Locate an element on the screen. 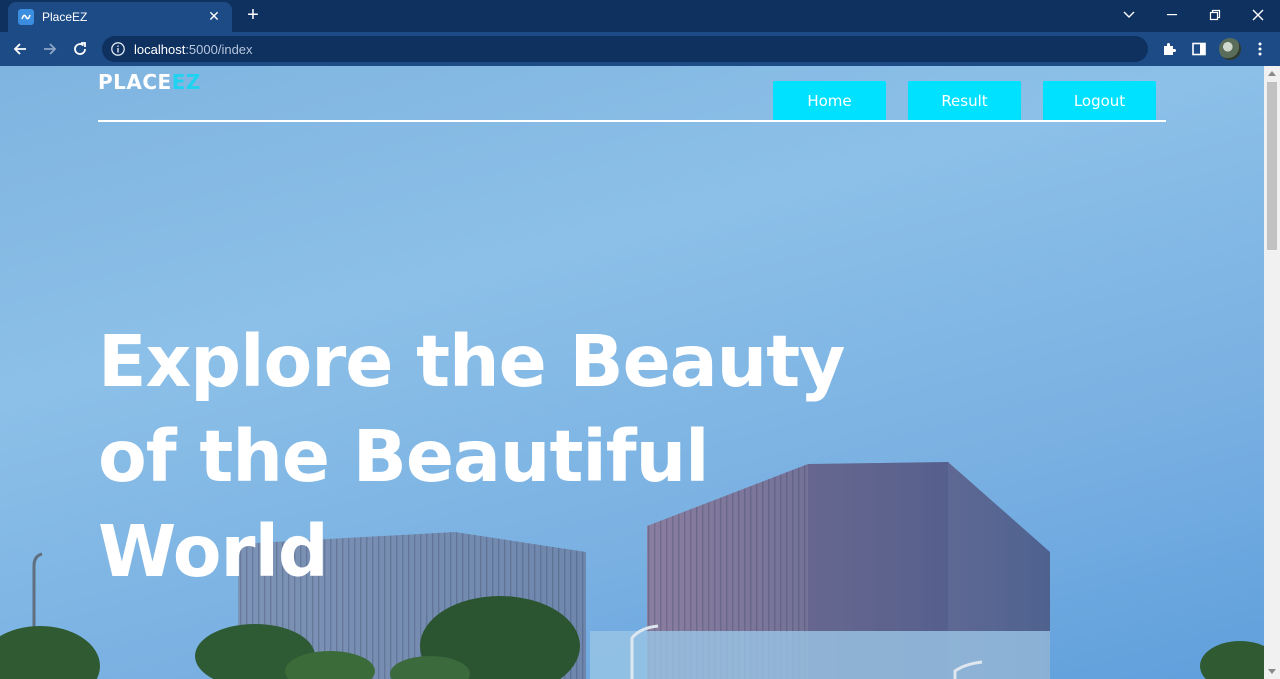 Image resolution: width=1280 pixels, height=679 pixels. tab-search-chevron-icon is located at coordinates (1129, 15).